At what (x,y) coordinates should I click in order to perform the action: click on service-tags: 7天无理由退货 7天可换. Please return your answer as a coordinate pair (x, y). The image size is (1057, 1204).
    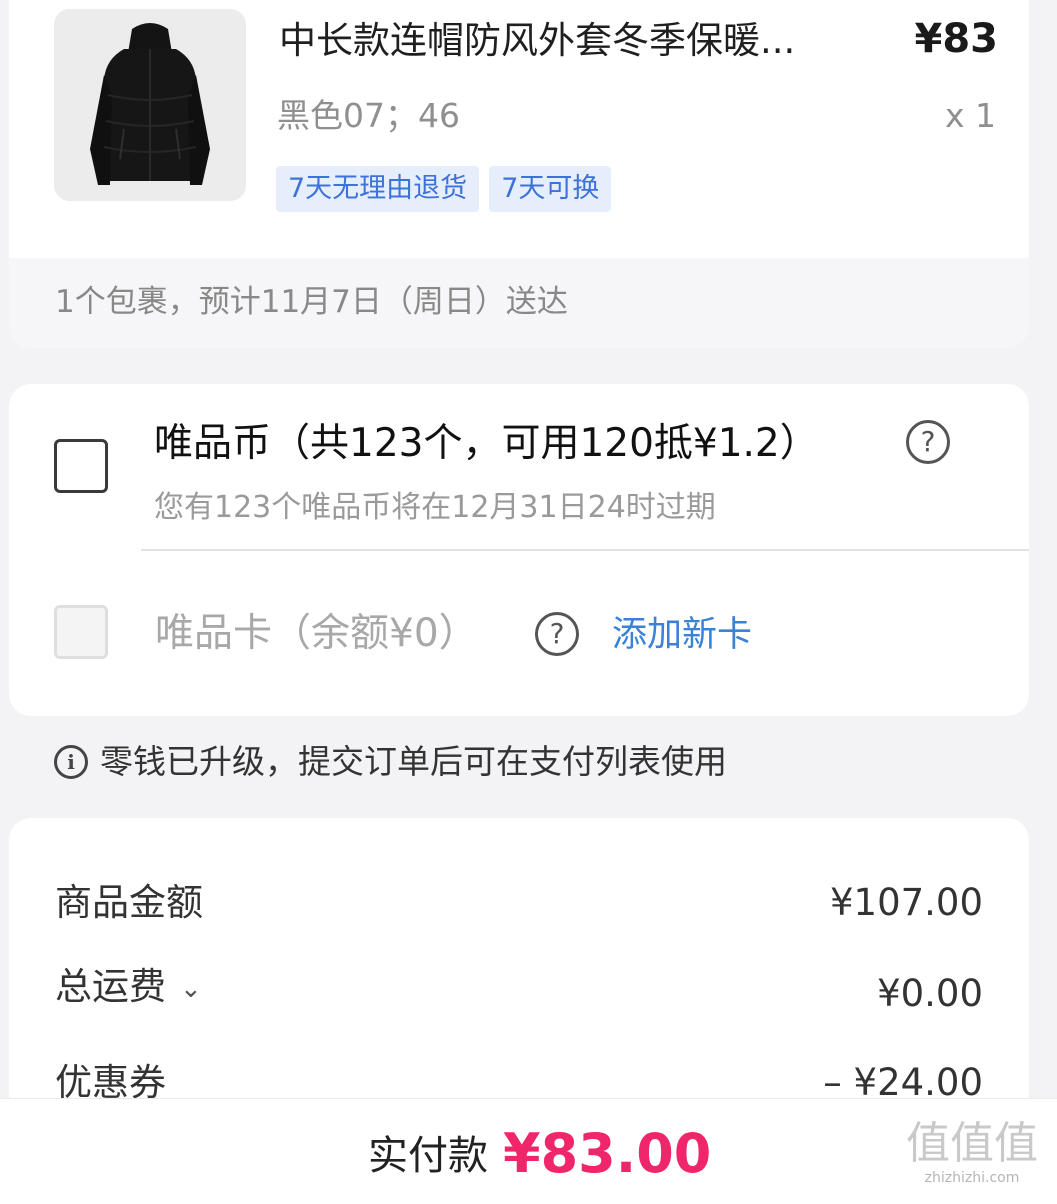
    Looking at the image, I should click on (444, 189).